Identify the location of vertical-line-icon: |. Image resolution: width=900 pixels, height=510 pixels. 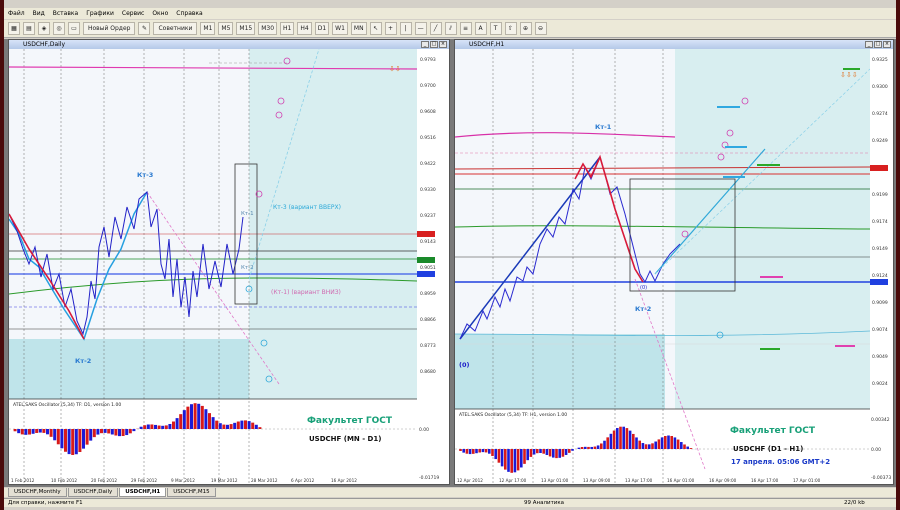
(405, 28).